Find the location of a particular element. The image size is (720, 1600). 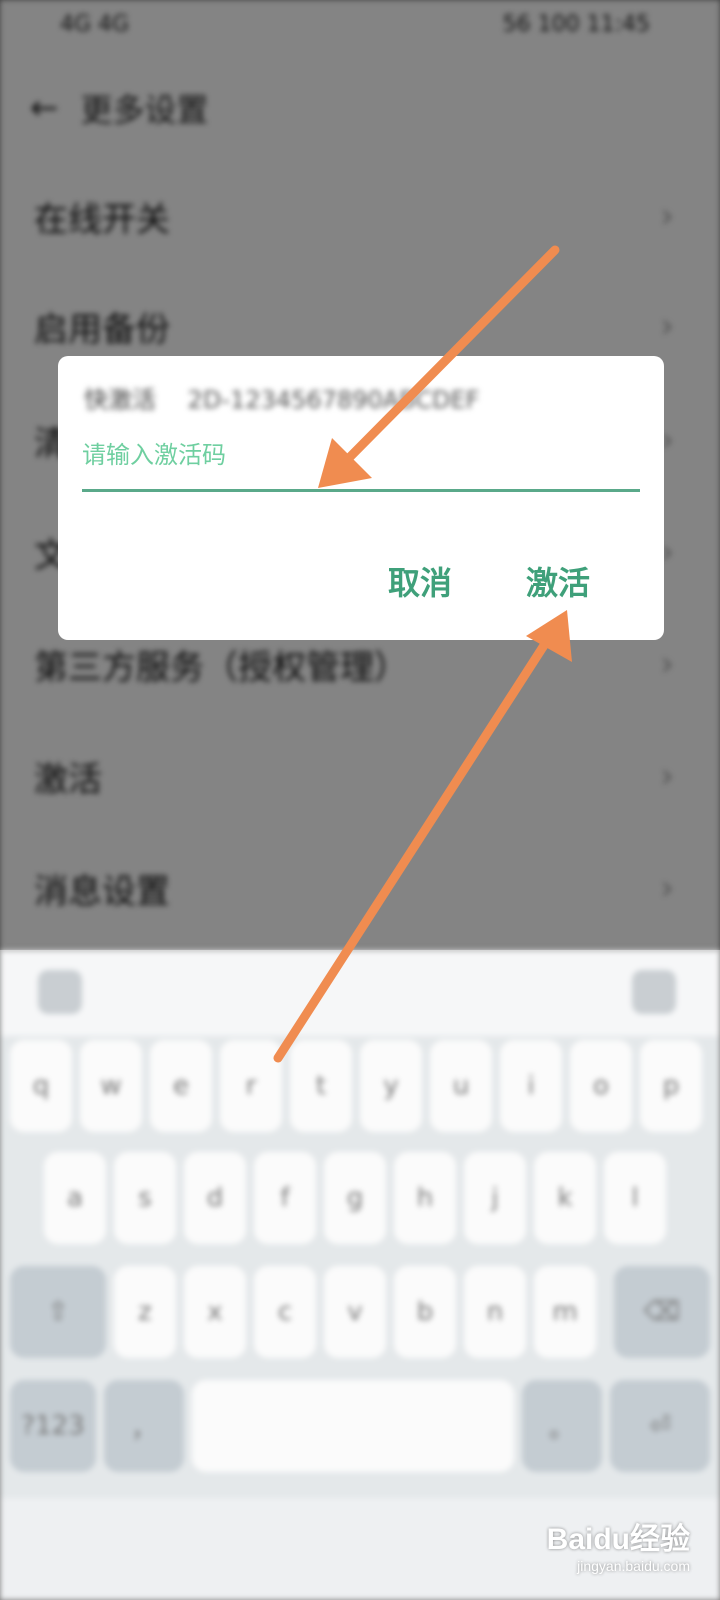

key-z: z is located at coordinates (145, 1312).